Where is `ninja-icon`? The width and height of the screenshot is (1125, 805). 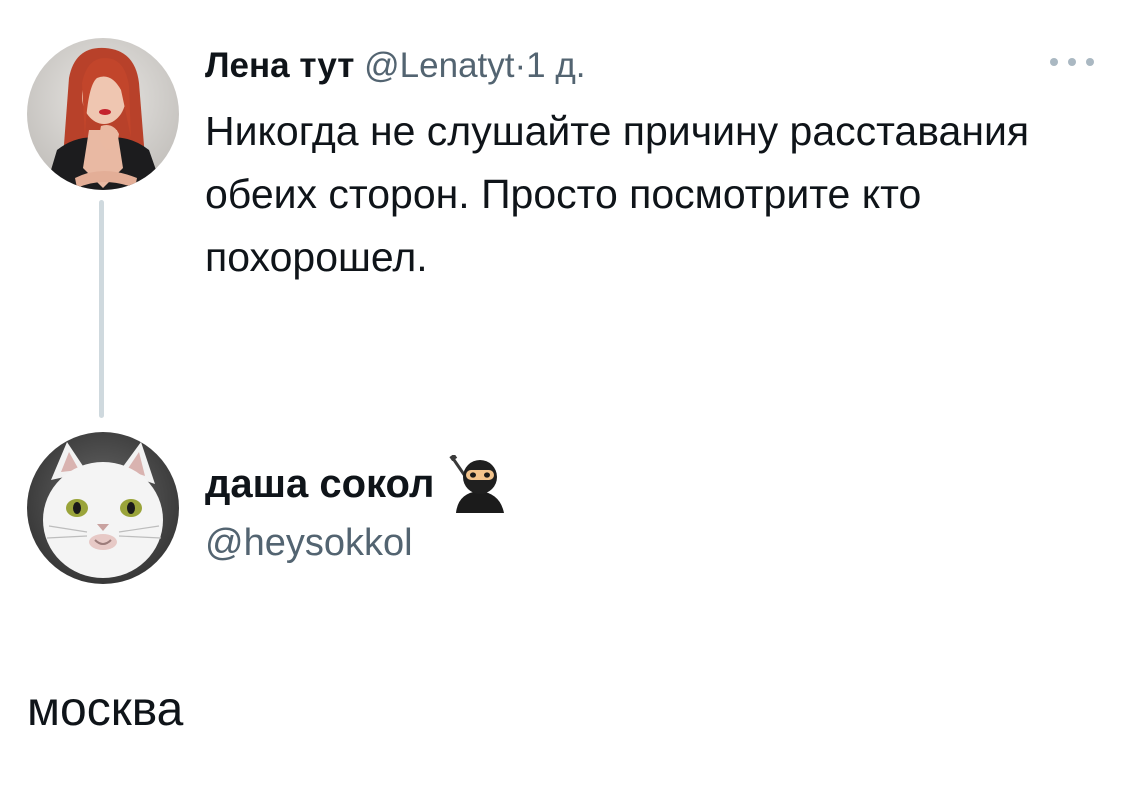 ninja-icon is located at coordinates (479, 483).